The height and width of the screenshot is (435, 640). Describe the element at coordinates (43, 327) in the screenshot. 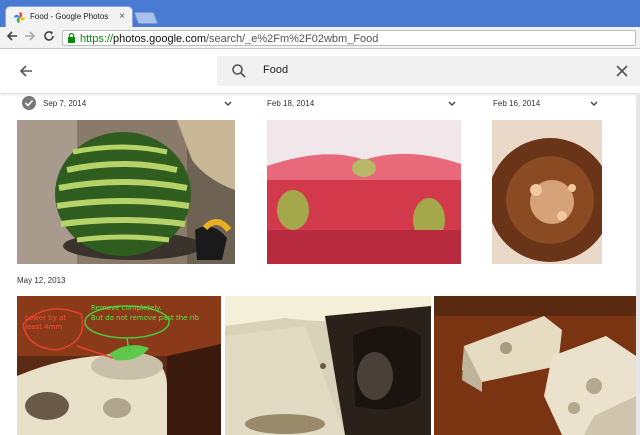

I see `red-annotation-line2: least 4mm` at that location.